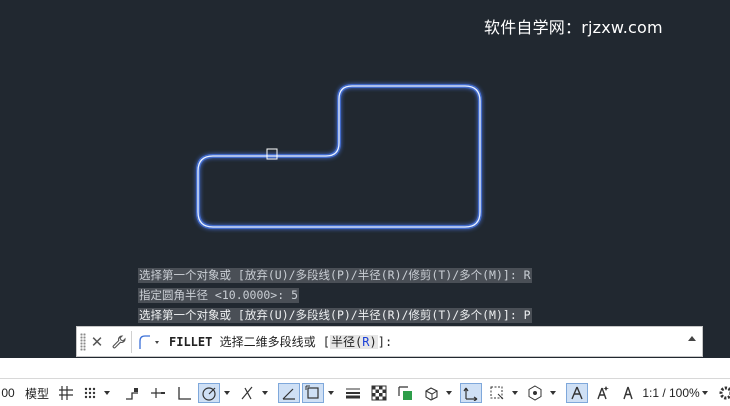 Image resolution: width=730 pixels, height=406 pixels. I want to click on command-line: ✕ FILLET 选择二维多段线或 [半径(R)]:, so click(389, 341).